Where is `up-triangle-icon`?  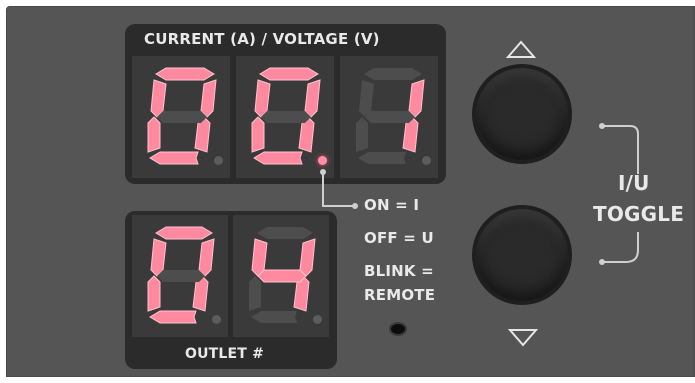 up-triangle-icon is located at coordinates (521, 49).